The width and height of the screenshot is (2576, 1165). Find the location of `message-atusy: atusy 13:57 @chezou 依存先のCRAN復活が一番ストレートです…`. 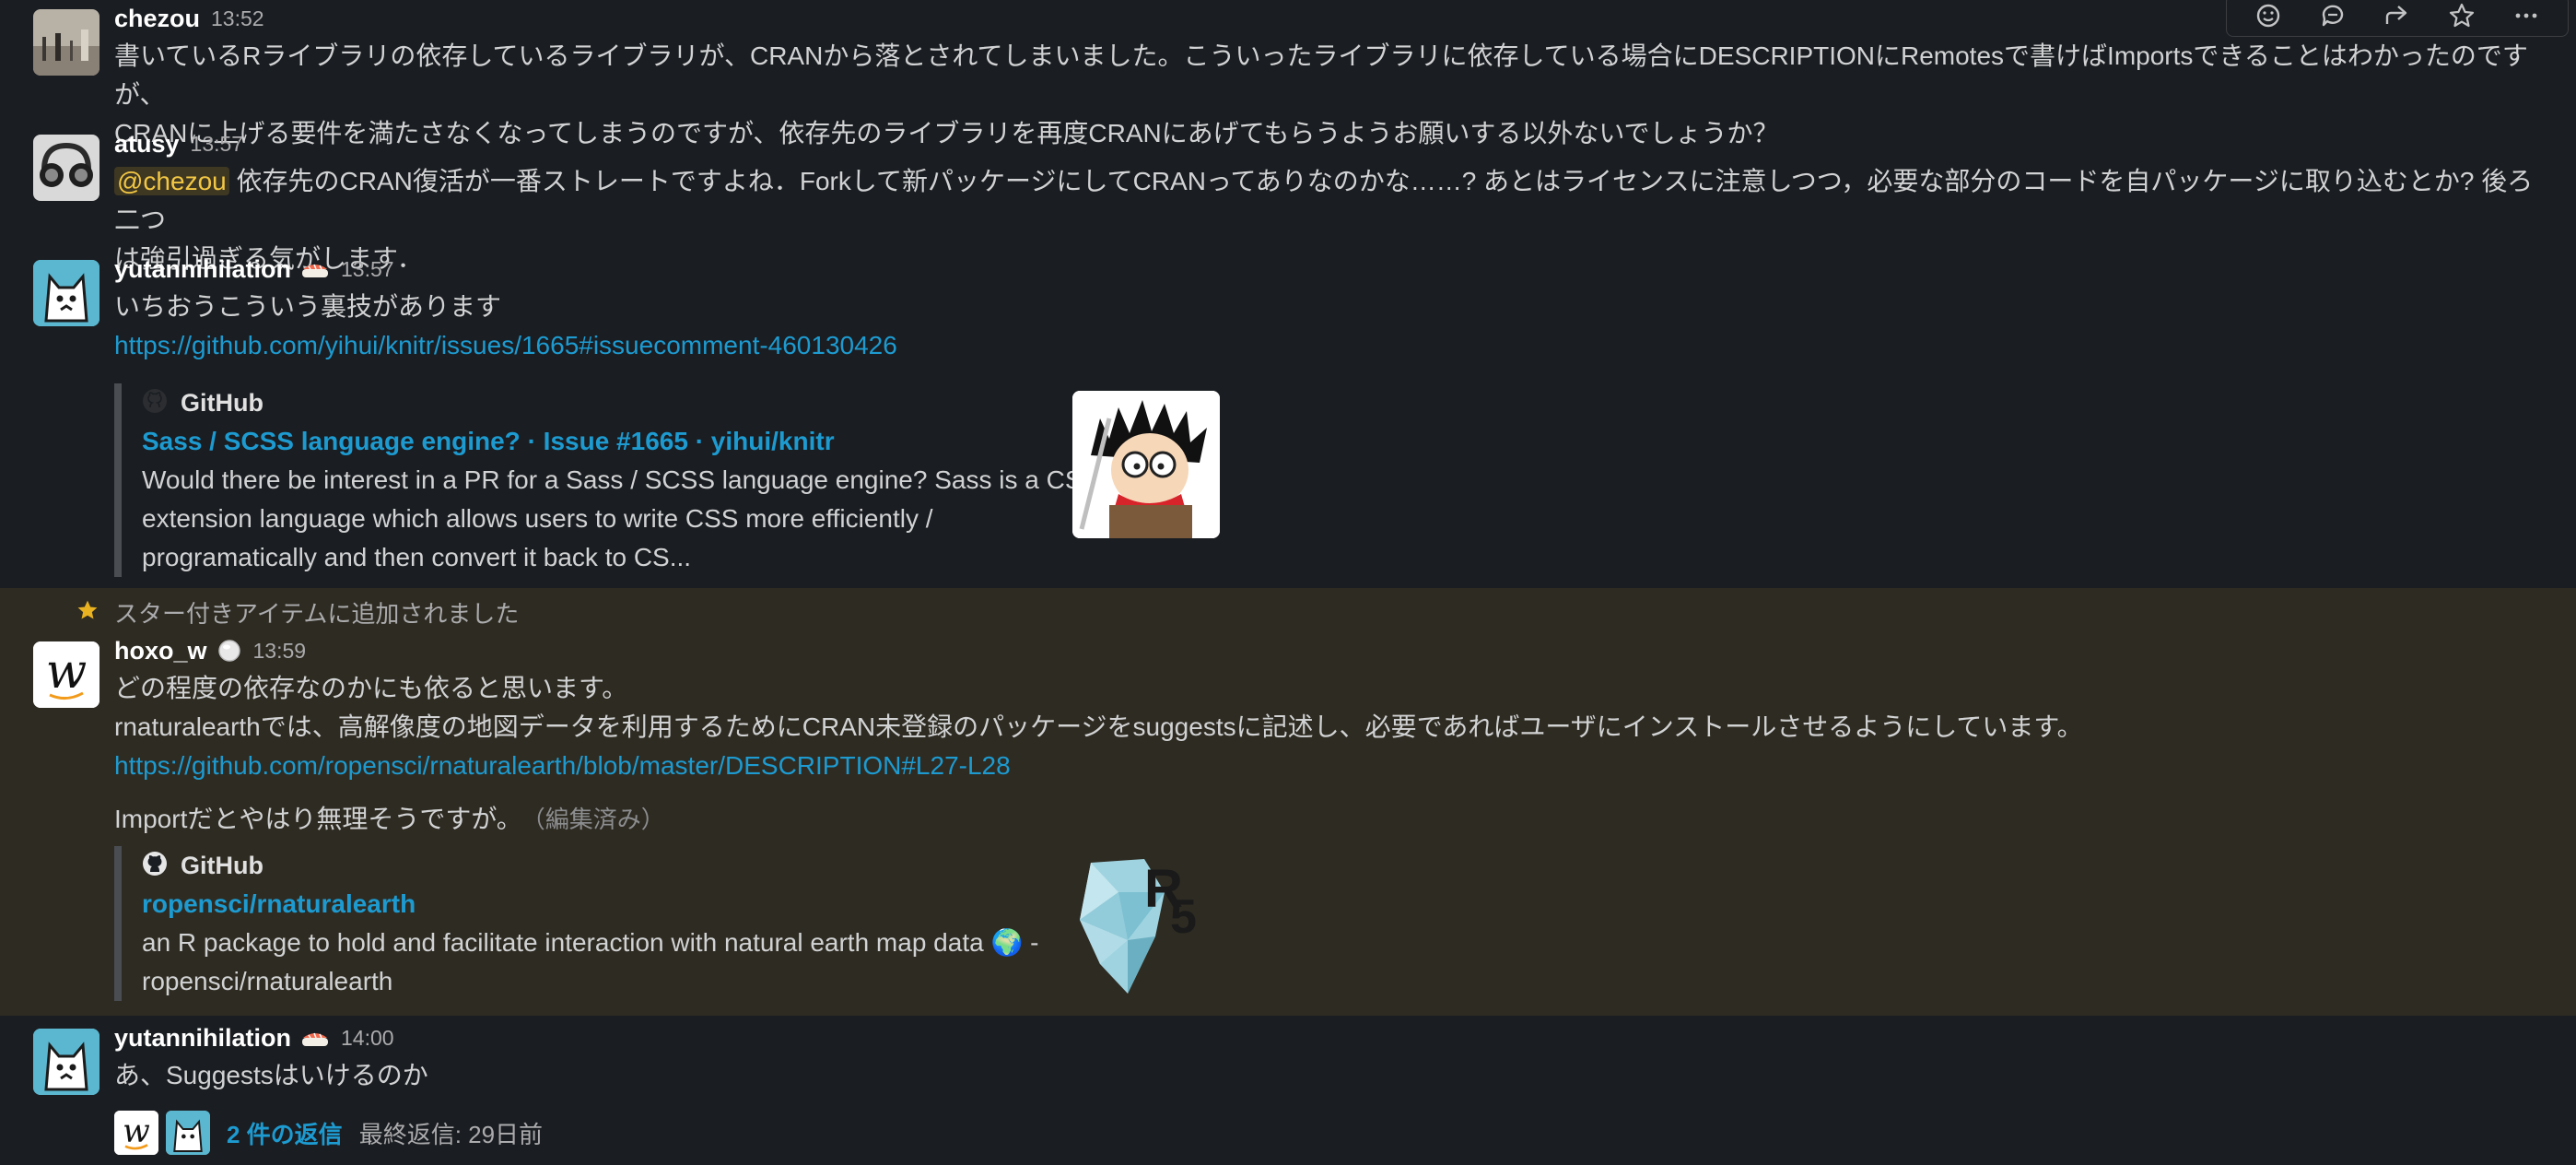

message-atusy: atusy 13:57 @chezou 依存先のCRAN復活が一番ストレートです… is located at coordinates (1288, 199).